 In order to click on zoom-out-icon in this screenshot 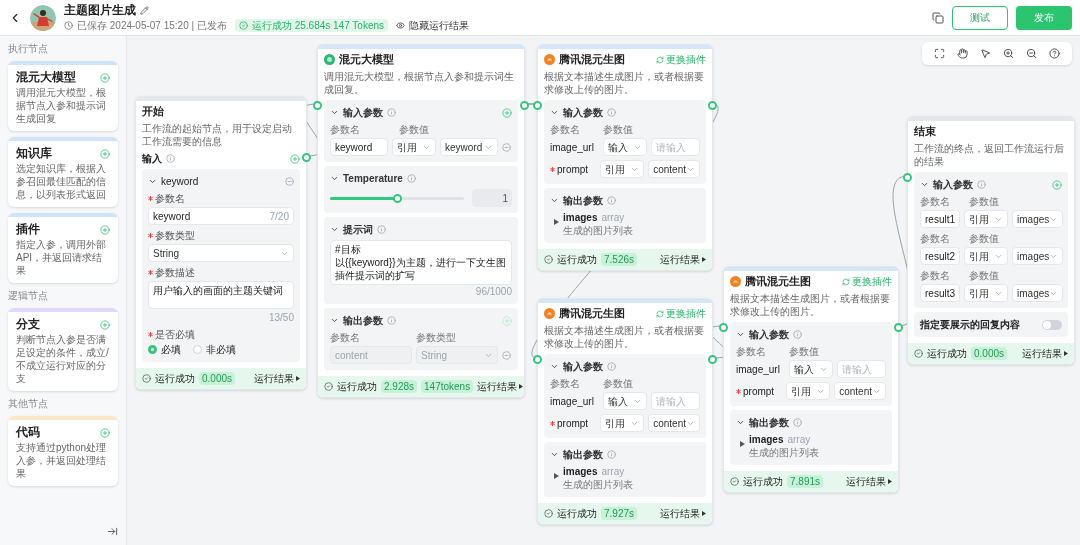, I will do `click(1031, 53)`.